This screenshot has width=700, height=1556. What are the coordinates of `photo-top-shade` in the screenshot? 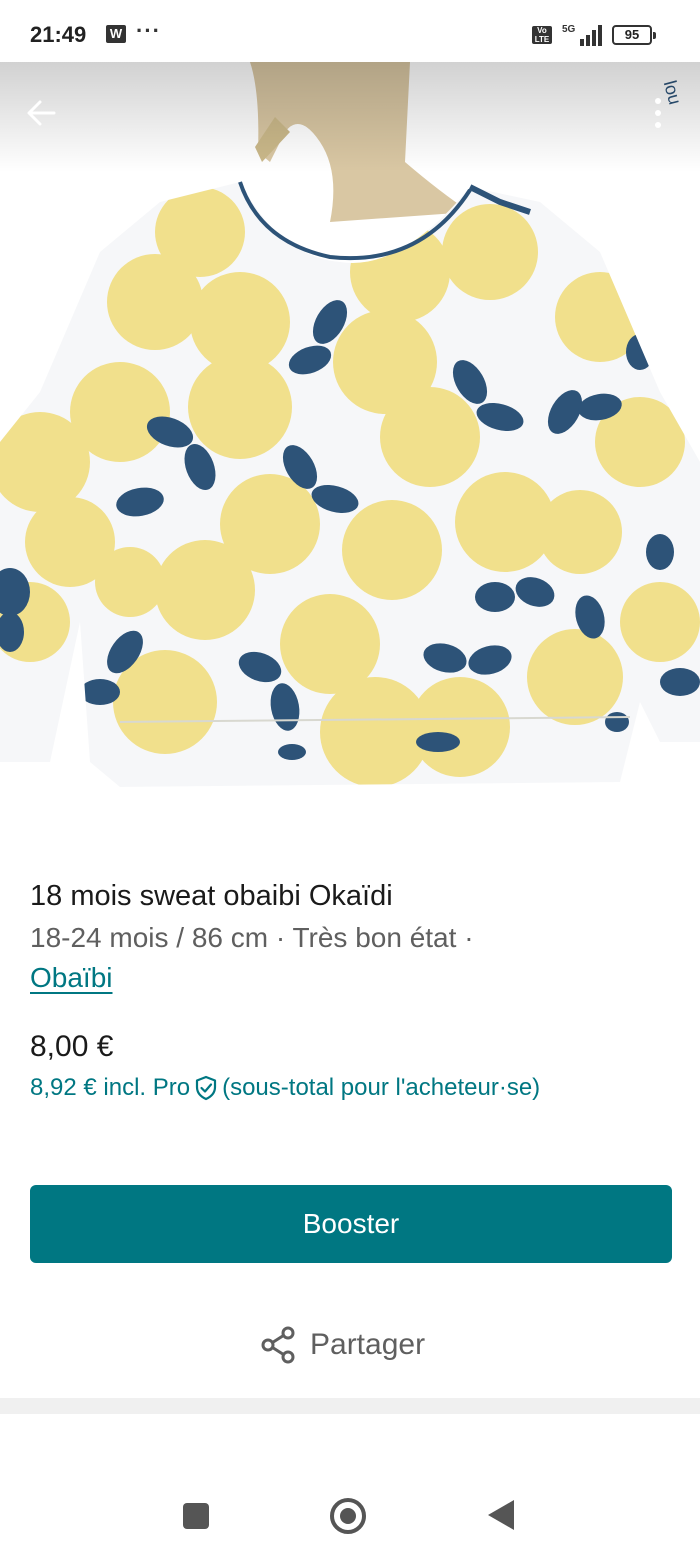 It's located at (350, 117).